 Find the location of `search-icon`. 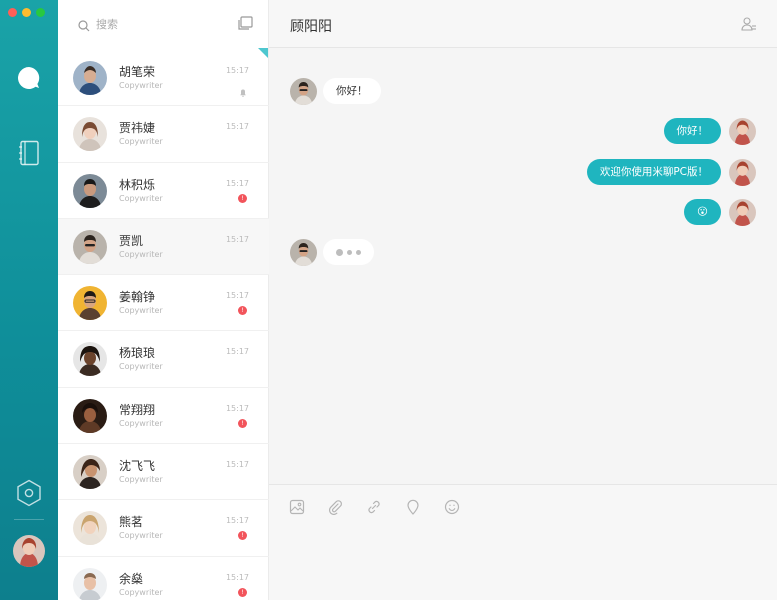

search-icon is located at coordinates (84, 26).